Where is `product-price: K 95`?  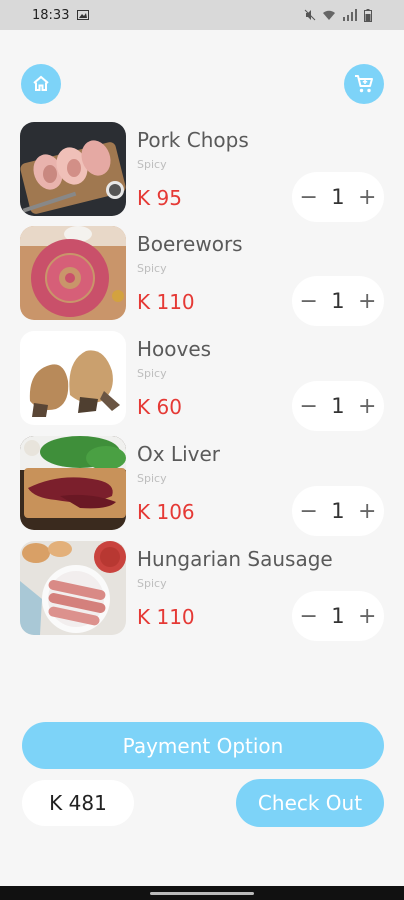
product-price: K 95 is located at coordinates (159, 198).